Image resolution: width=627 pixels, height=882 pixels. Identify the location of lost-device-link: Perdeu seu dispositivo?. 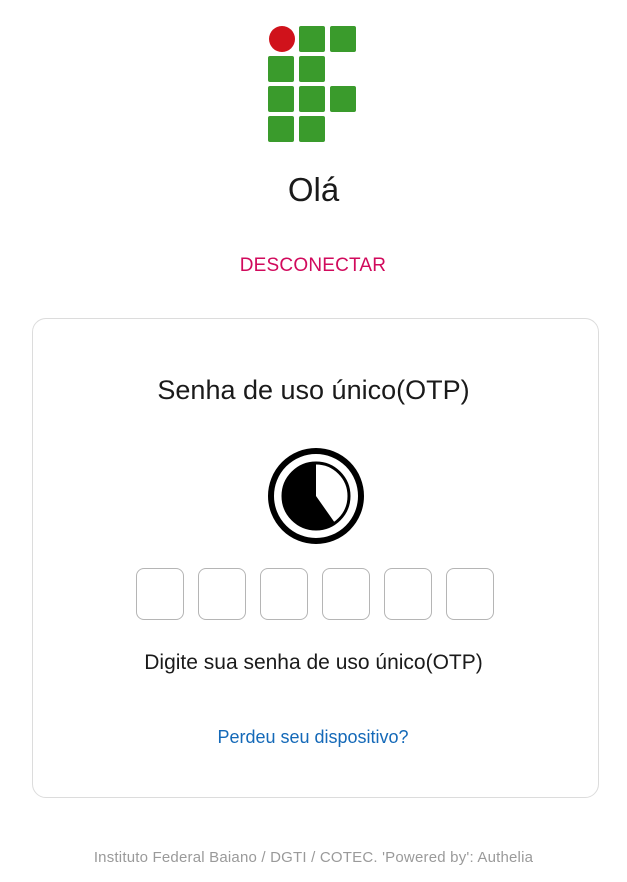
(313, 737).